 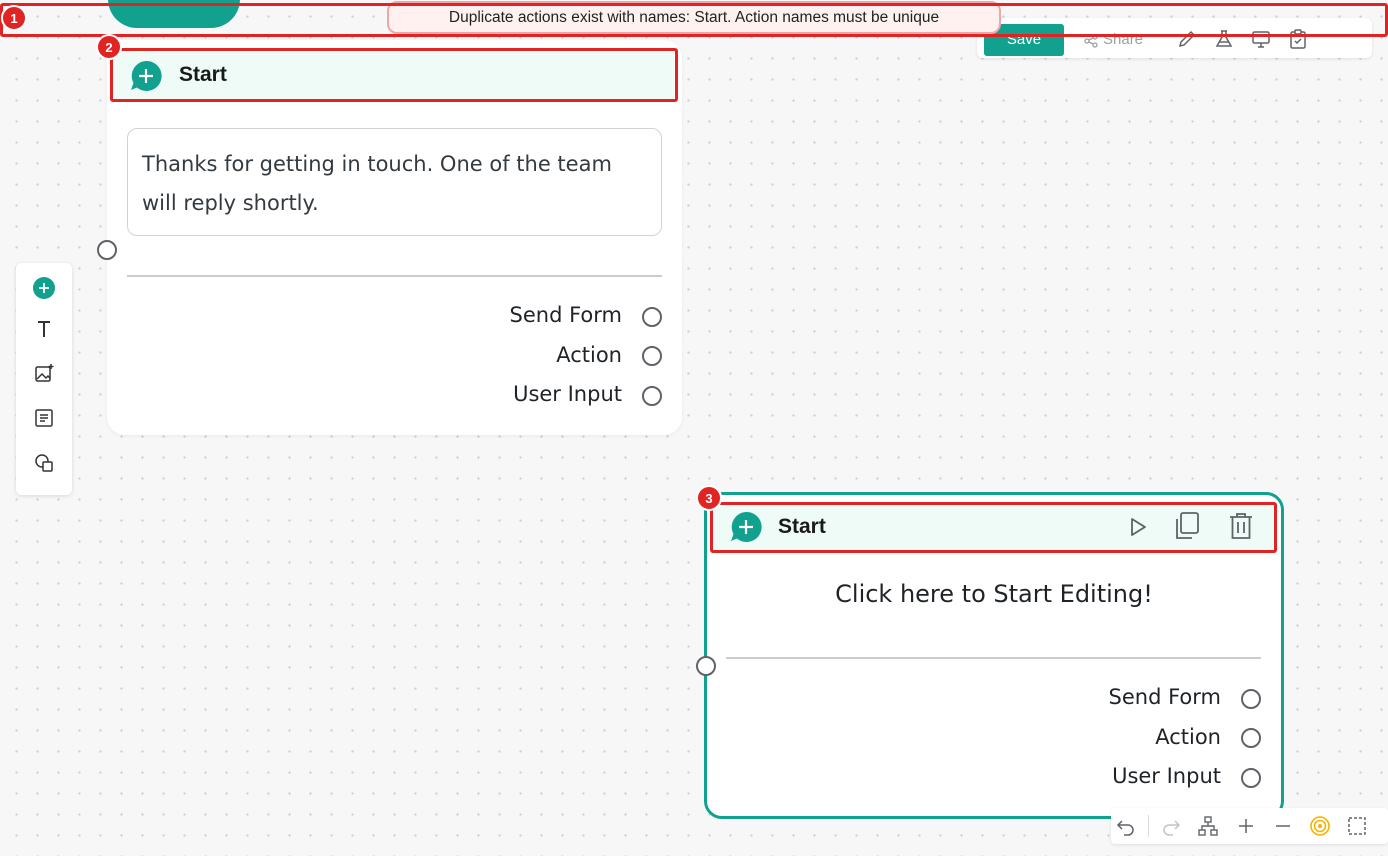 What do you see at coordinates (1126, 826) in the screenshot?
I see `undo-icon` at bounding box center [1126, 826].